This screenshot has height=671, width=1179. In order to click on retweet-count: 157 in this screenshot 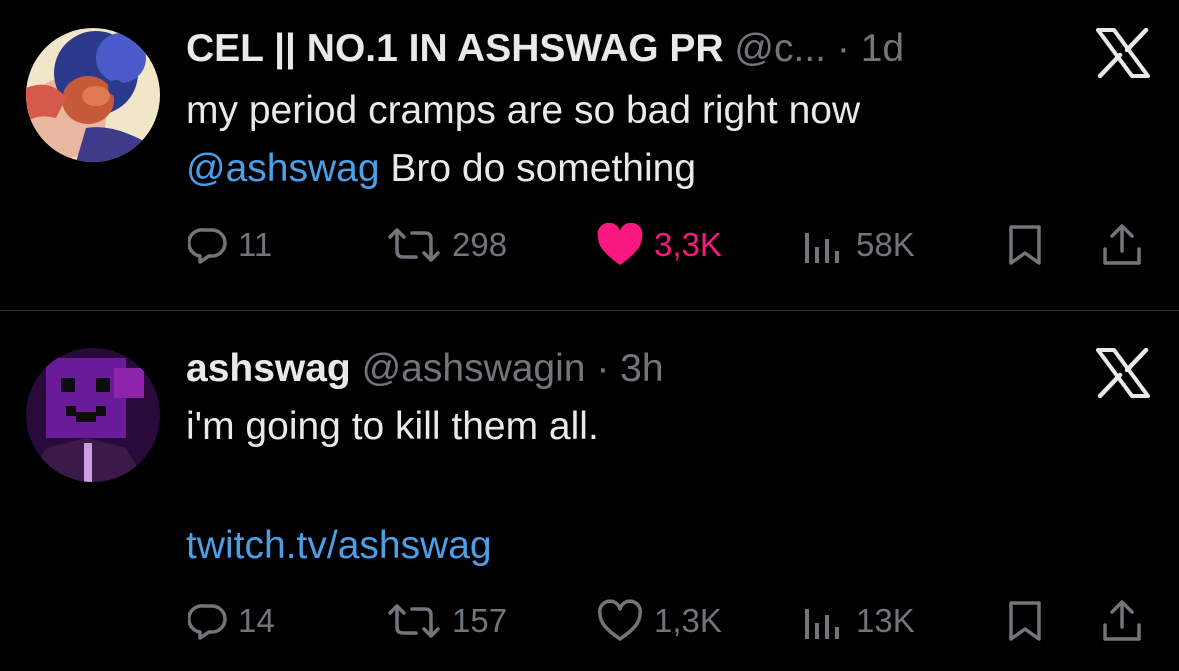, I will do `click(480, 620)`.